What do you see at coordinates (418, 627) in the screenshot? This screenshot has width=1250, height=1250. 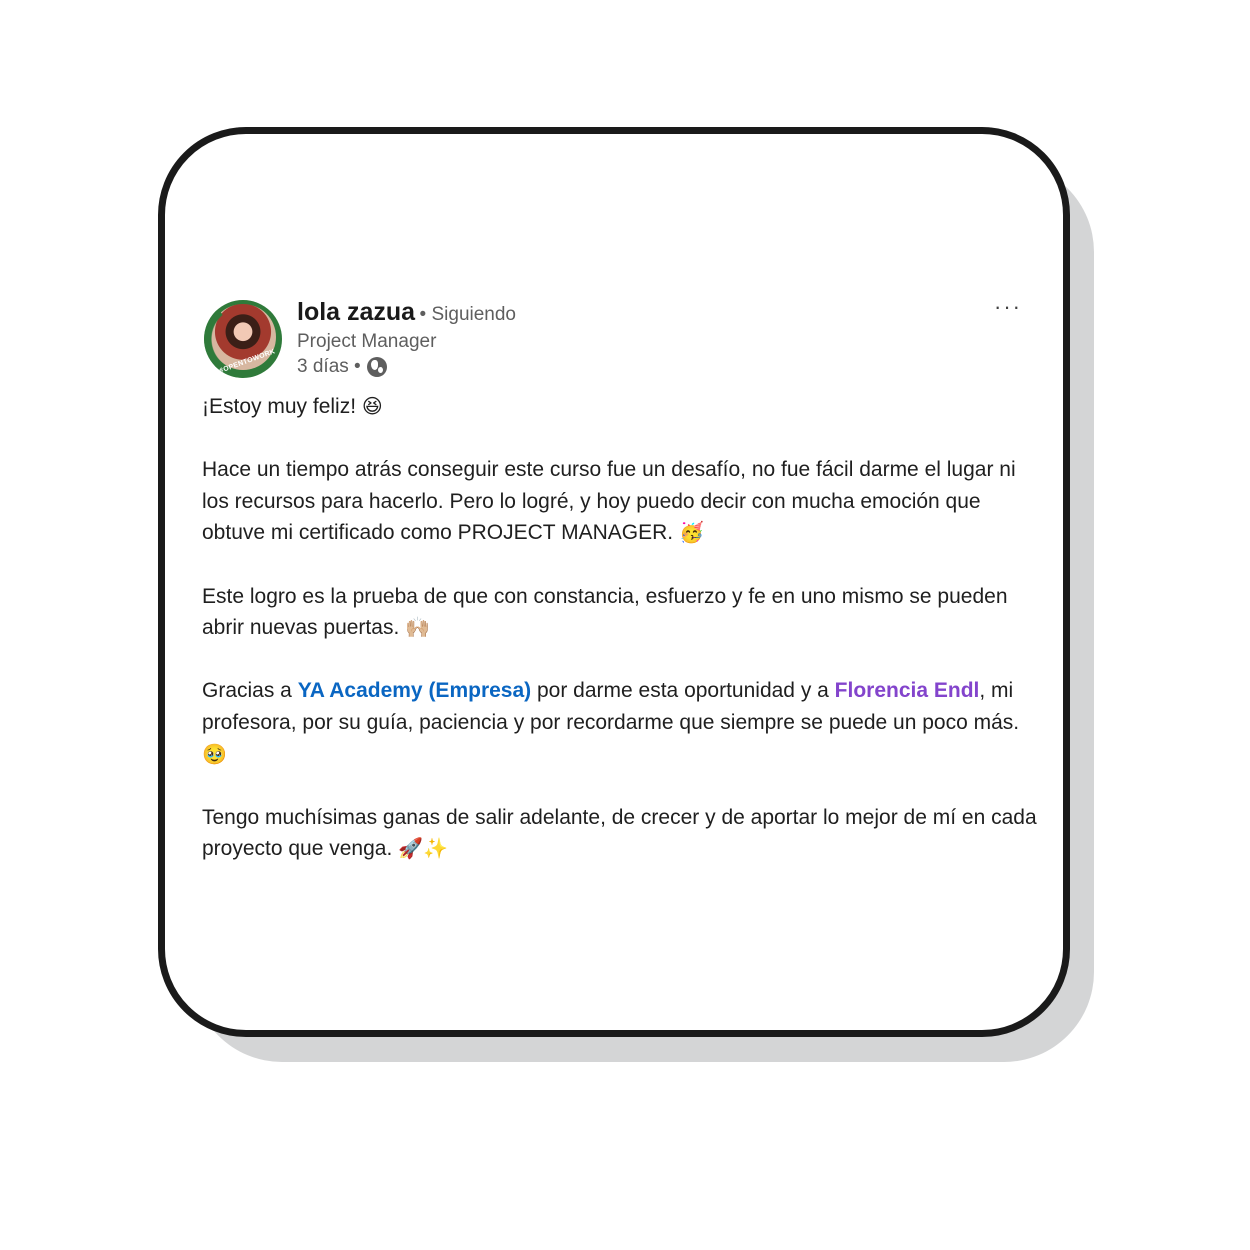 I see `raising-hands-icon: 🙌🏼` at bounding box center [418, 627].